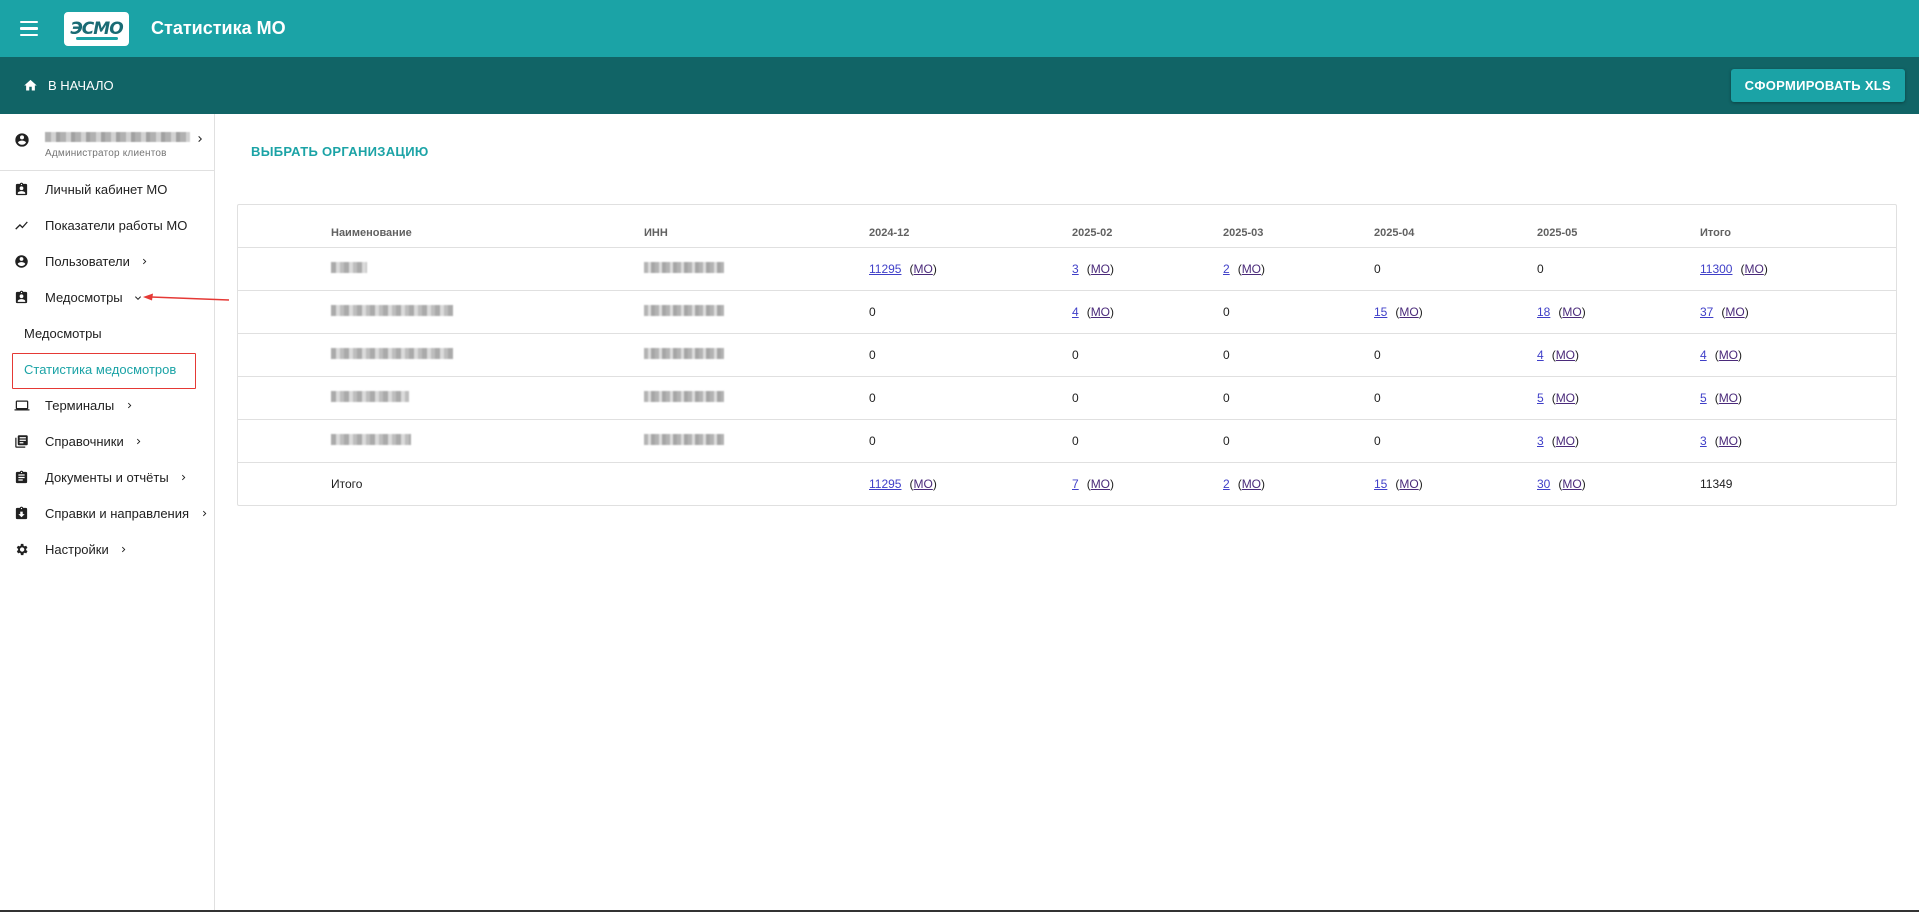 Image resolution: width=1919 pixels, height=912 pixels. What do you see at coordinates (107, 477) in the screenshot?
I see `sidebar-item-documents-reports: Документы и отчёты` at bounding box center [107, 477].